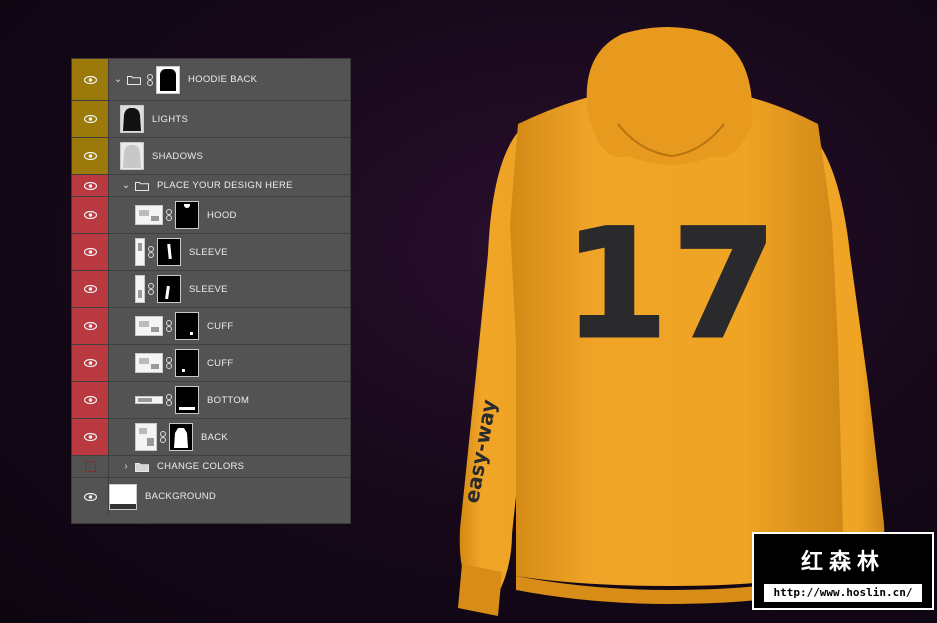 The image size is (937, 623). Describe the element at coordinates (170, 119) in the screenshot. I see `layer-name: LIGHTS` at that location.